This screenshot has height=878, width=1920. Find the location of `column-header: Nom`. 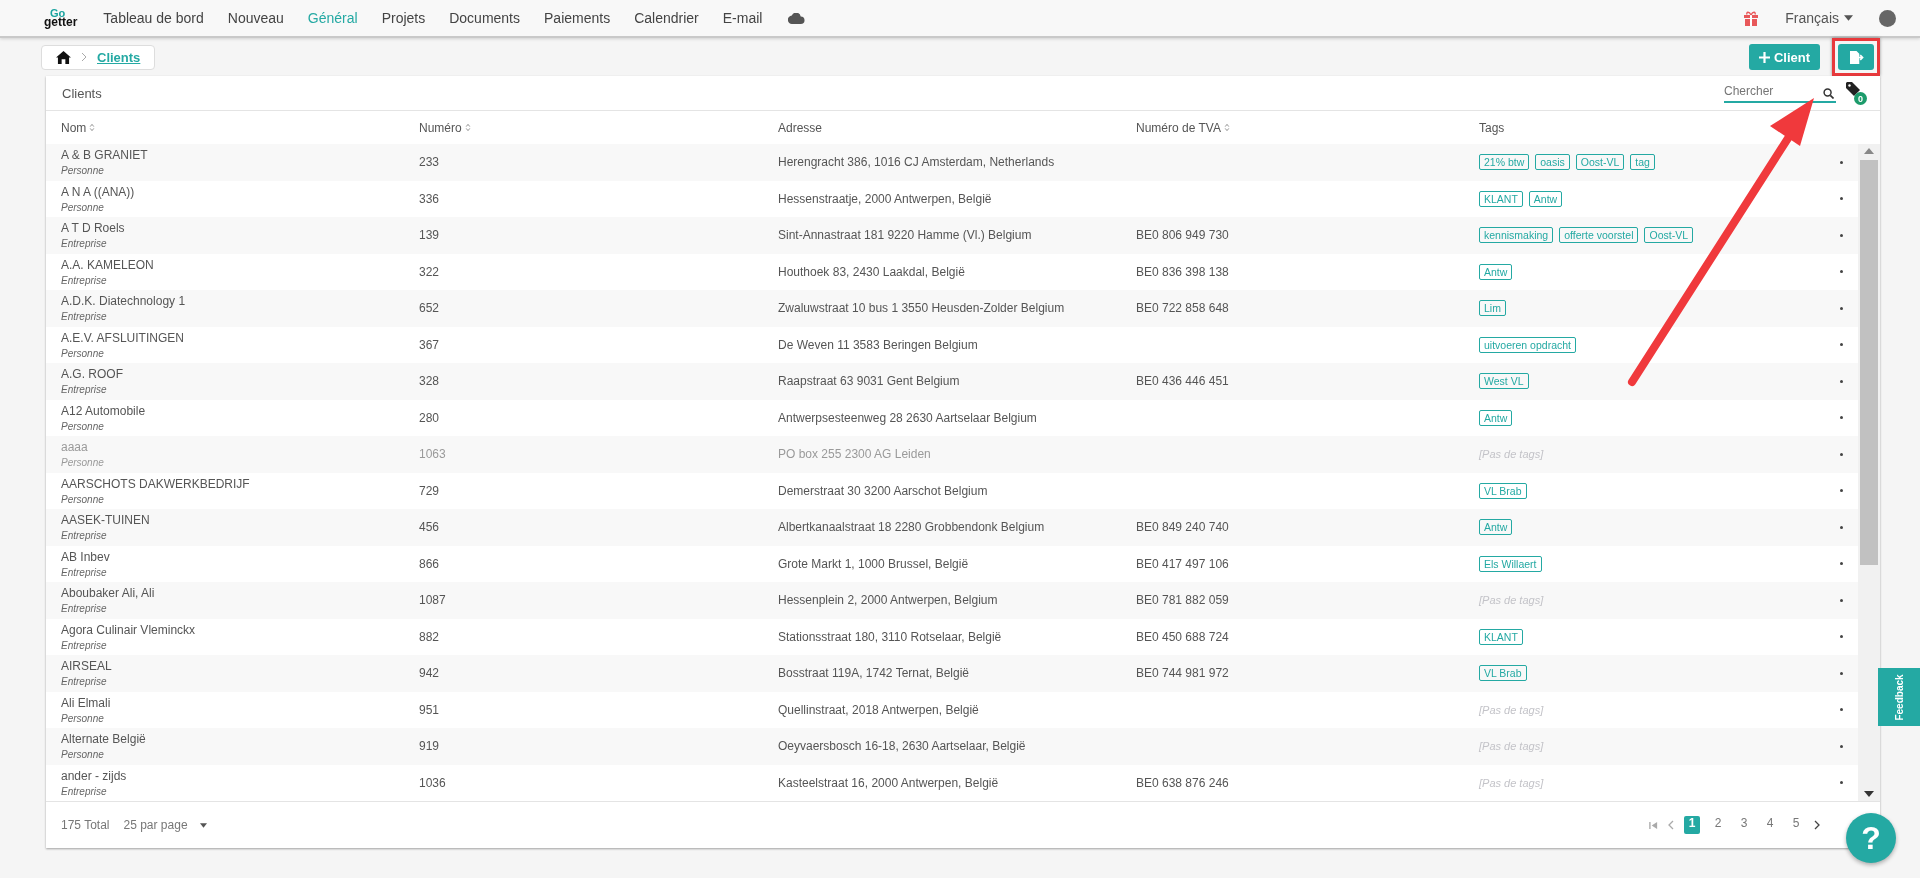

column-header: Nom is located at coordinates (240, 127).